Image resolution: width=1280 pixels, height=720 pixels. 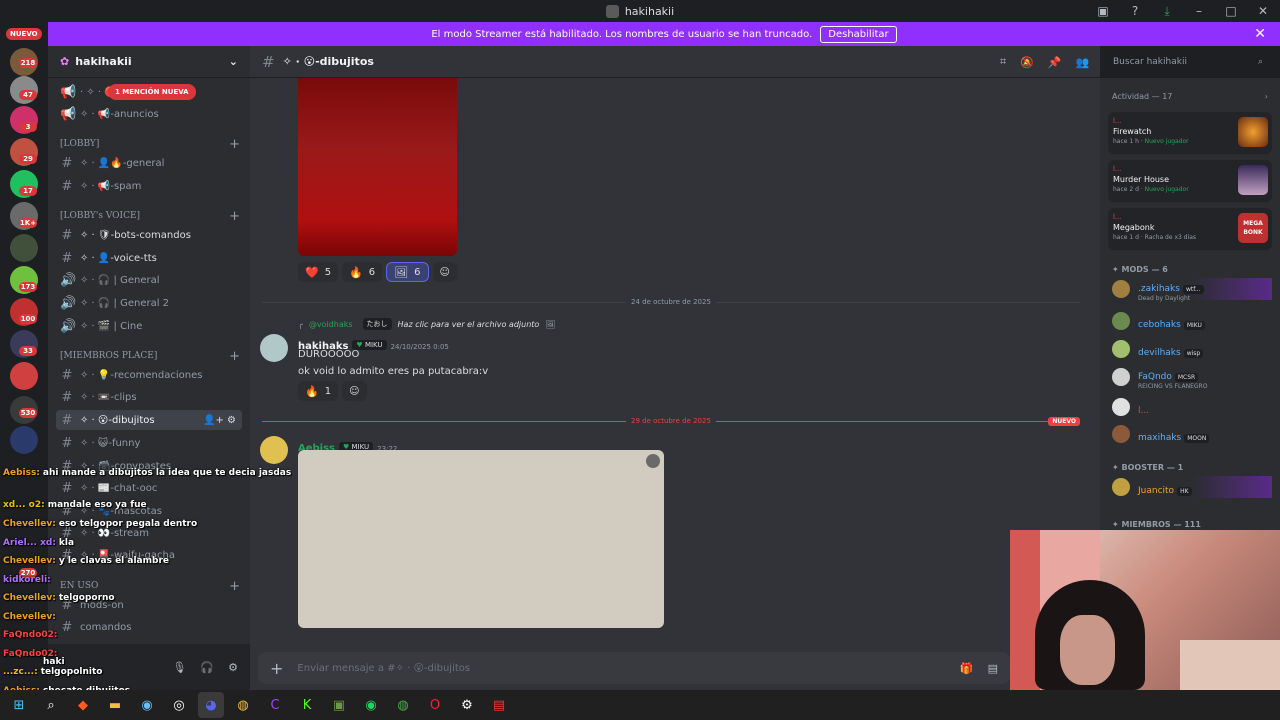 What do you see at coordinates (967, 668) in the screenshot?
I see `gift-icon: 🎁` at bounding box center [967, 668].